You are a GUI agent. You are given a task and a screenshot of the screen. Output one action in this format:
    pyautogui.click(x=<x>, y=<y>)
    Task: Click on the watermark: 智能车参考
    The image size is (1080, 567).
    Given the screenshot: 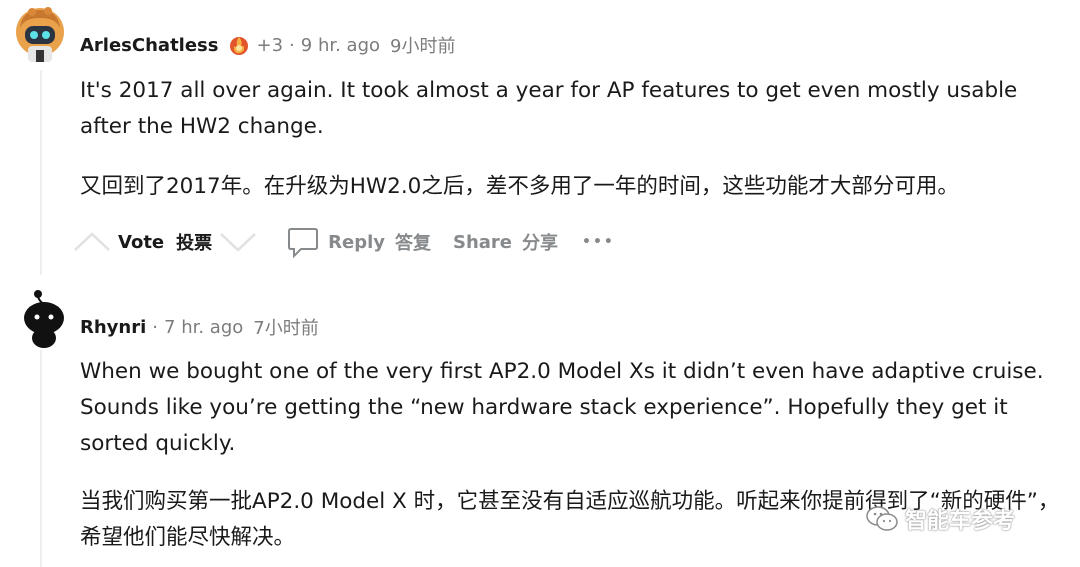 What is the action you would take?
    pyautogui.click(x=940, y=519)
    